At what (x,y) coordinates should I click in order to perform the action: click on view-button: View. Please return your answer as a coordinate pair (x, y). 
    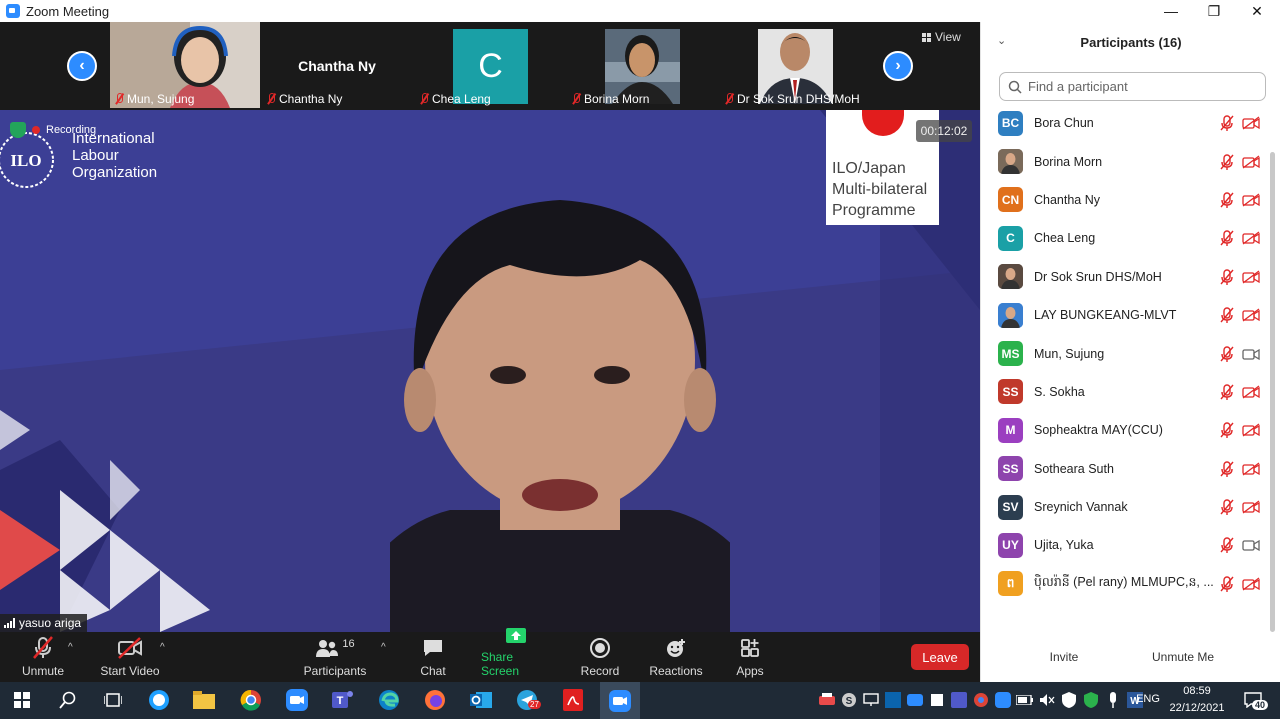
    Looking at the image, I should click on (941, 37).